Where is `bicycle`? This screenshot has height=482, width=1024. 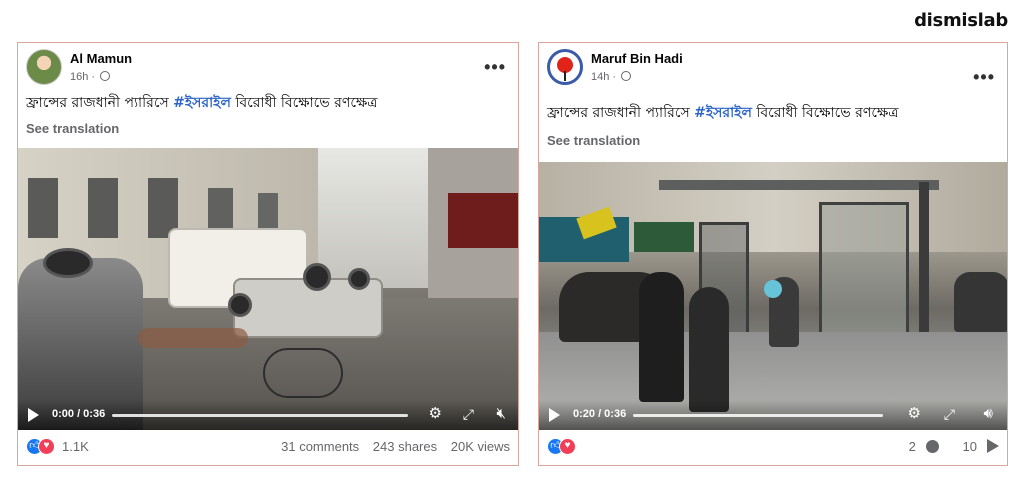 bicycle is located at coordinates (303, 373).